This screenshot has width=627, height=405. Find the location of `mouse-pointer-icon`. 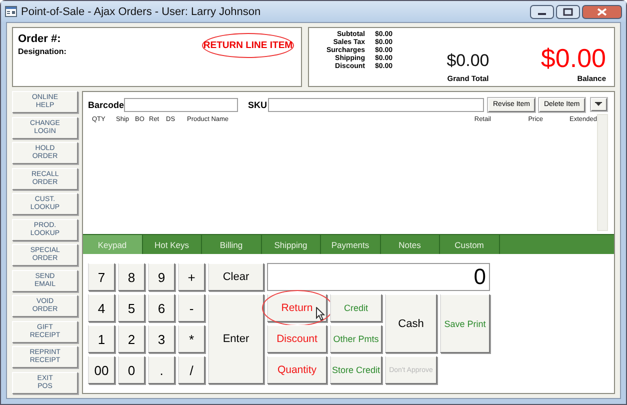

mouse-pointer-icon is located at coordinates (320, 314).